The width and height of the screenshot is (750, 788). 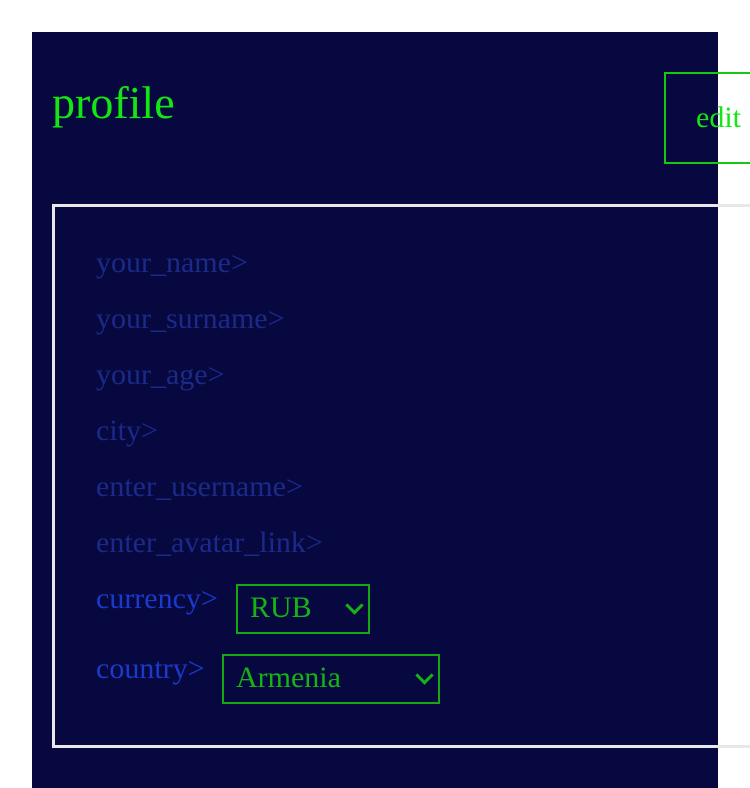 I want to click on currency-select: RUB, so click(x=303, y=609).